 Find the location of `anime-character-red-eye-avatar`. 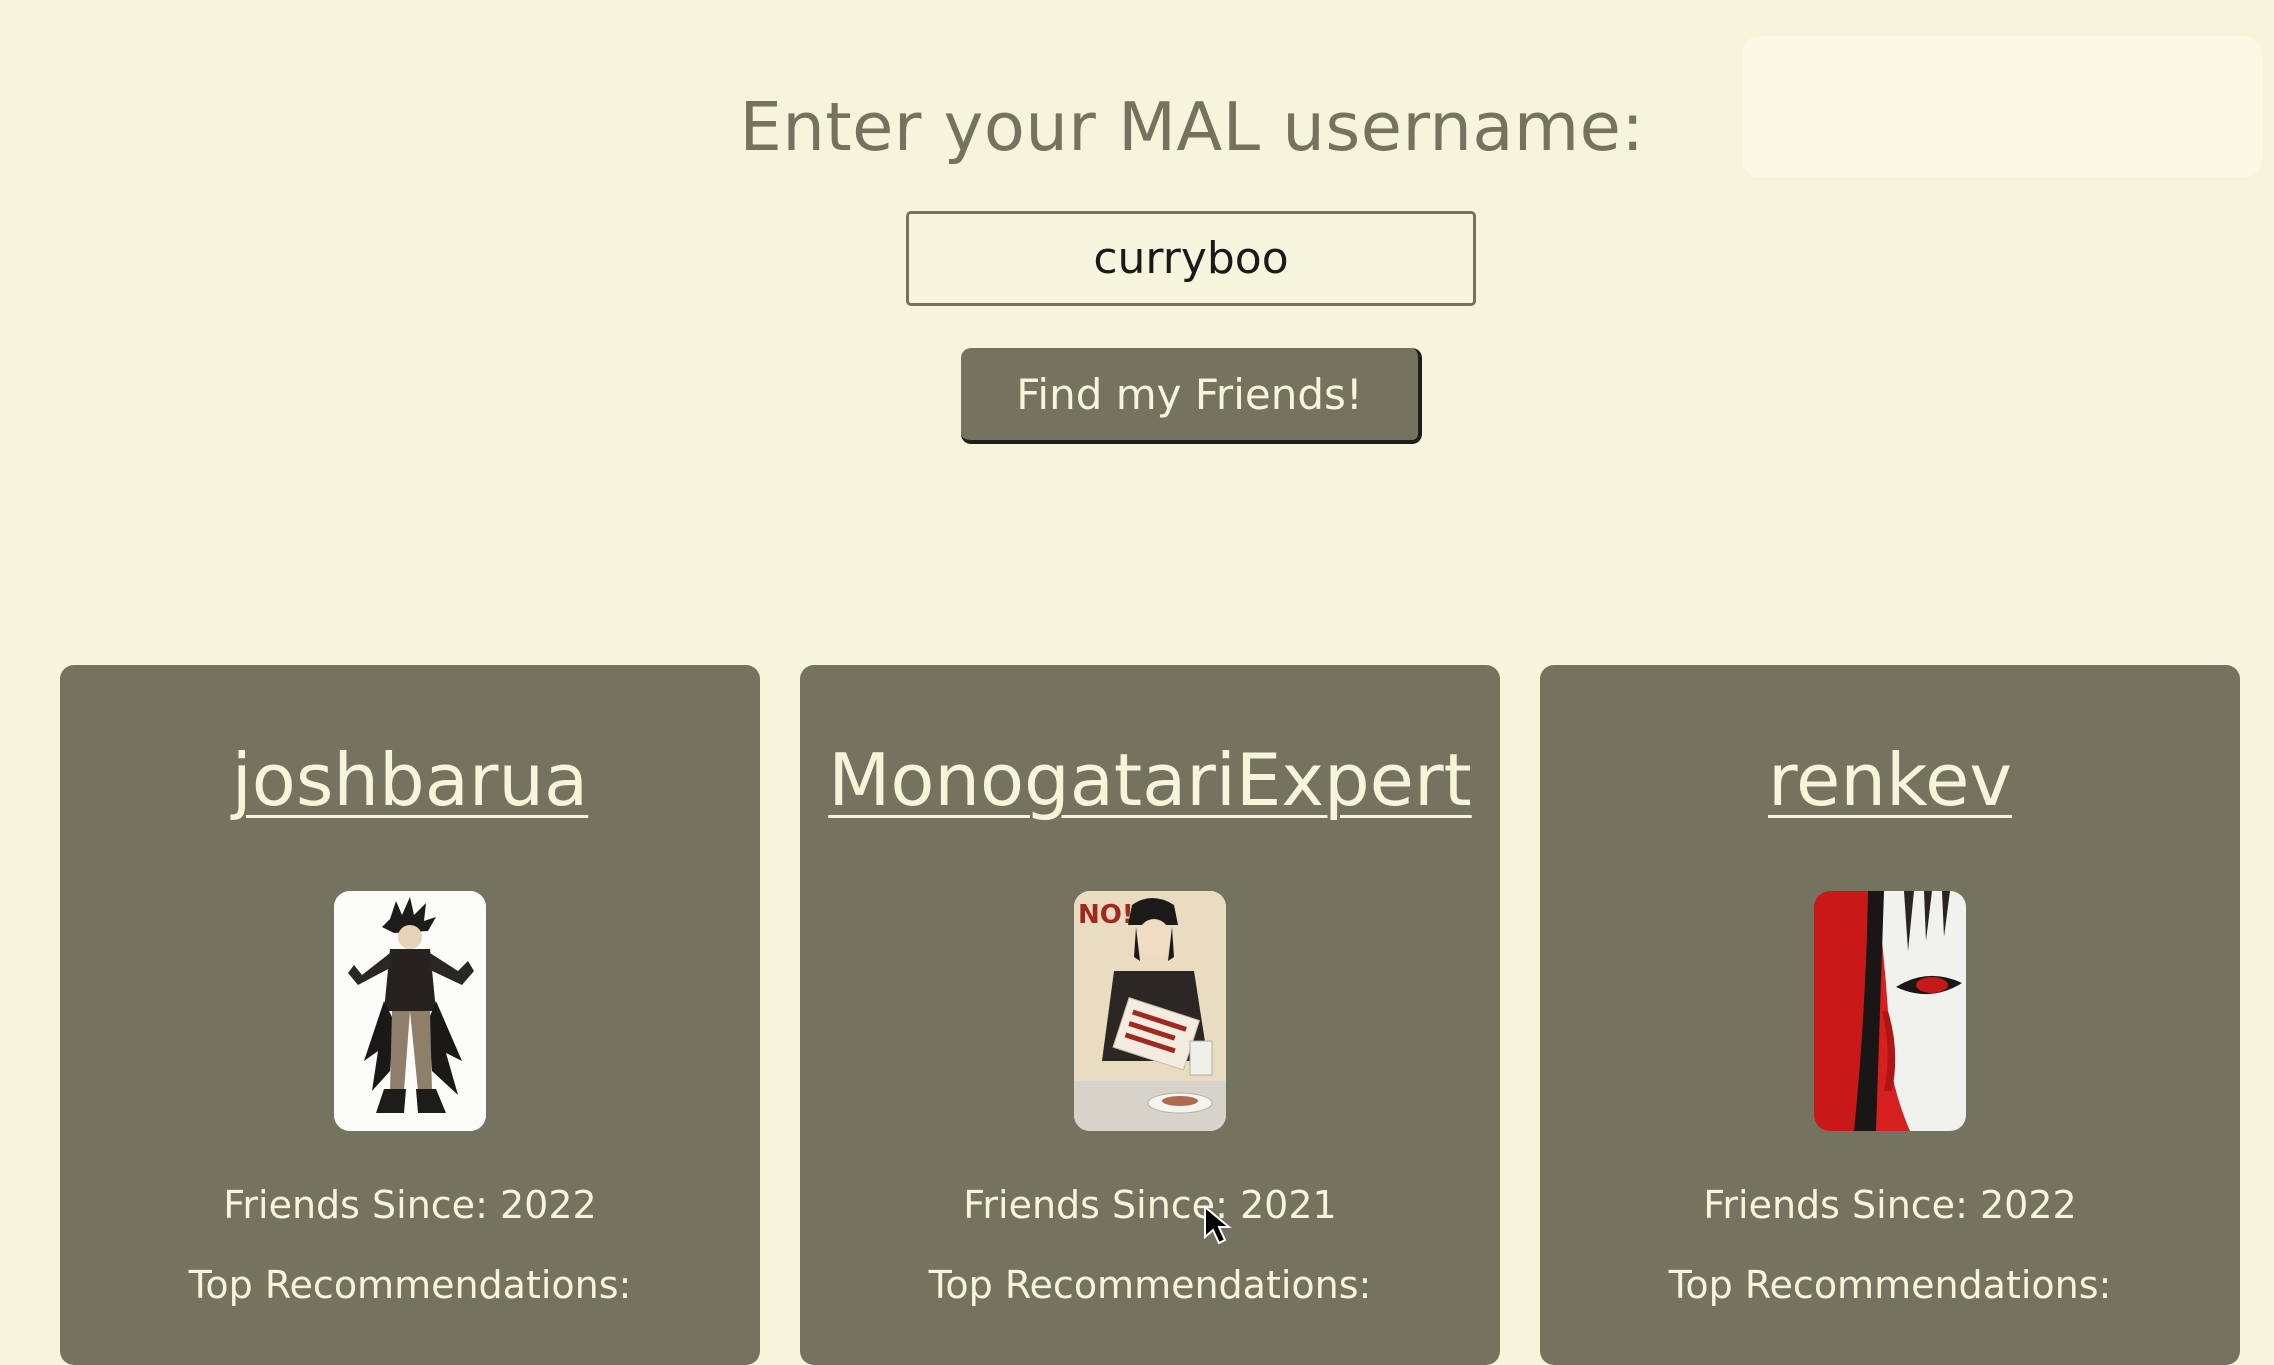

anime-character-red-eye-avatar is located at coordinates (1890, 1011).